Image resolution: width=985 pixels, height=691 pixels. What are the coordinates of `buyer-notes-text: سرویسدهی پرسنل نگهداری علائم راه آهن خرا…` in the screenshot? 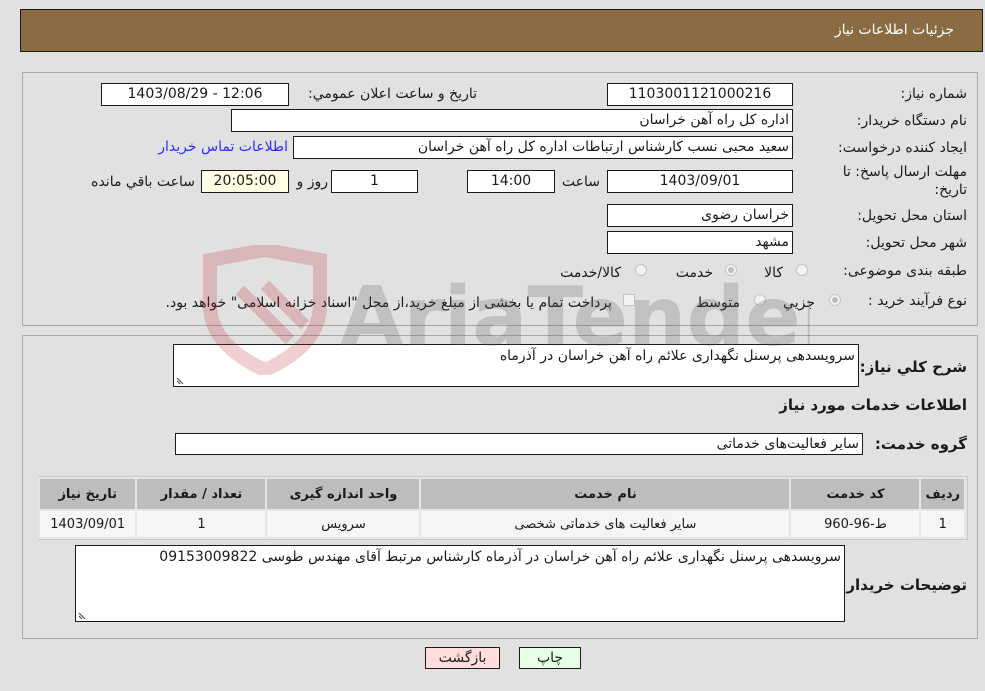 It's located at (500, 557).